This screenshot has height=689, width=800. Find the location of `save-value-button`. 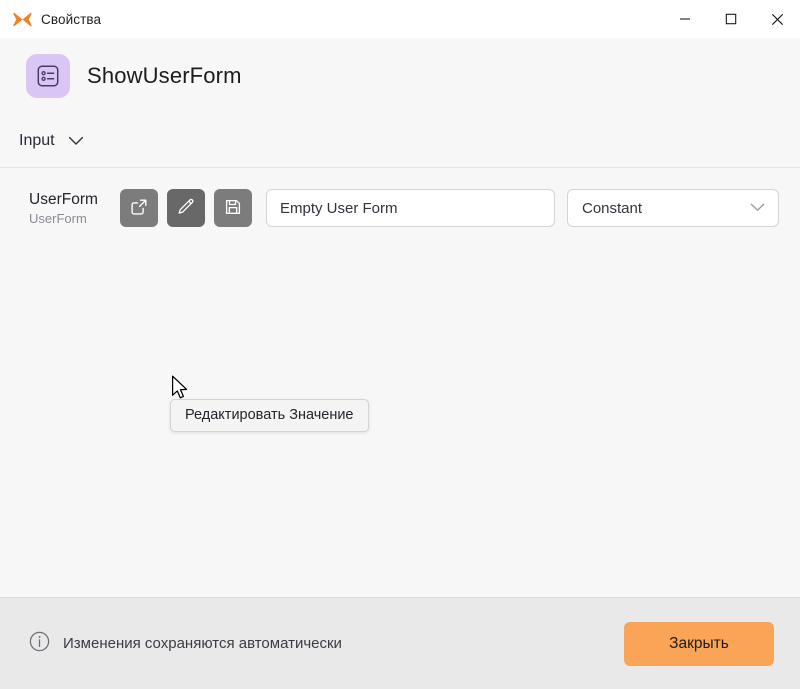

save-value-button is located at coordinates (233, 208).